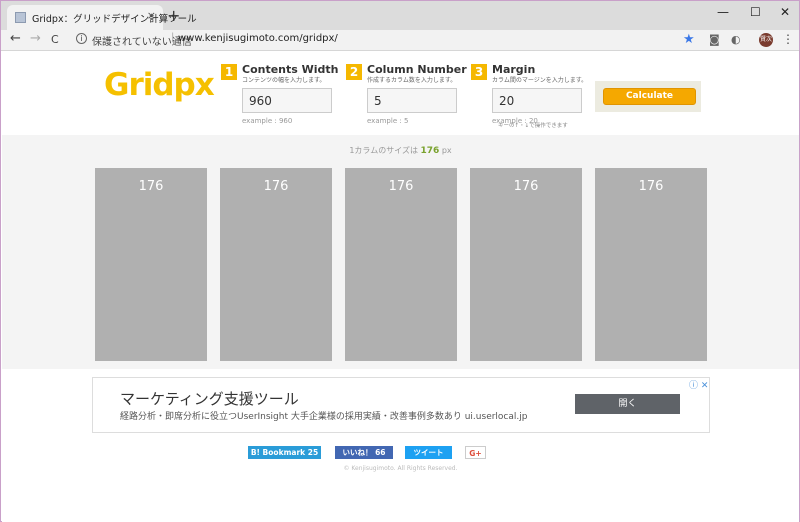 The image size is (800, 522). I want to click on ad-choices-icon: ⓘ ✕, so click(698, 384).